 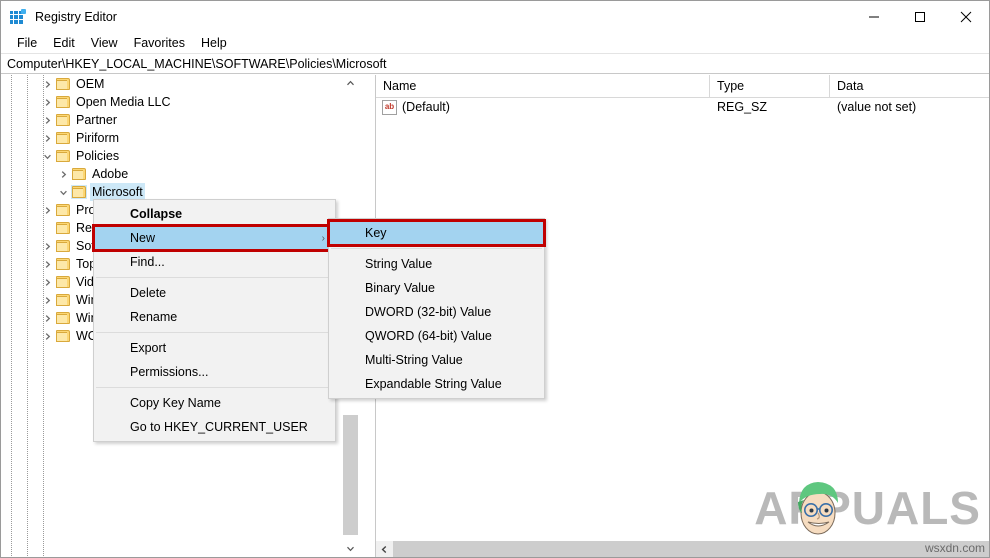 What do you see at coordinates (214, 317) in the screenshot?
I see `menu-item-rename: Rename` at bounding box center [214, 317].